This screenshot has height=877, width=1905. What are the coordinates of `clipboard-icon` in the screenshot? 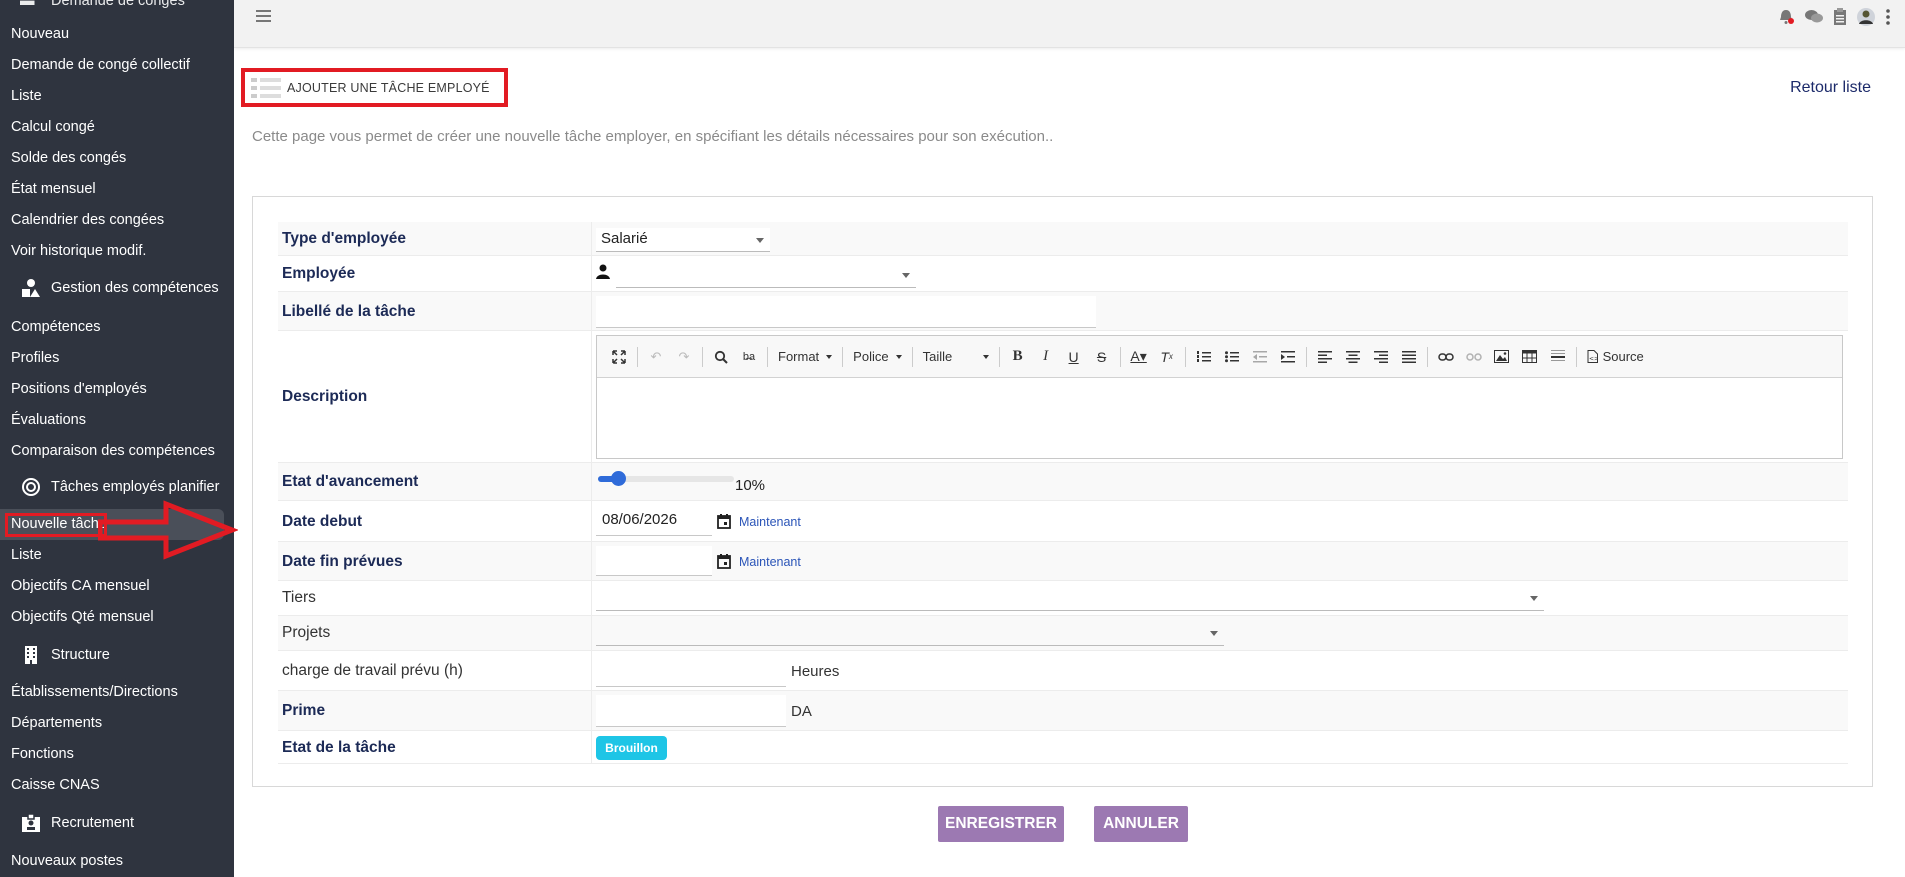 It's located at (1840, 19).